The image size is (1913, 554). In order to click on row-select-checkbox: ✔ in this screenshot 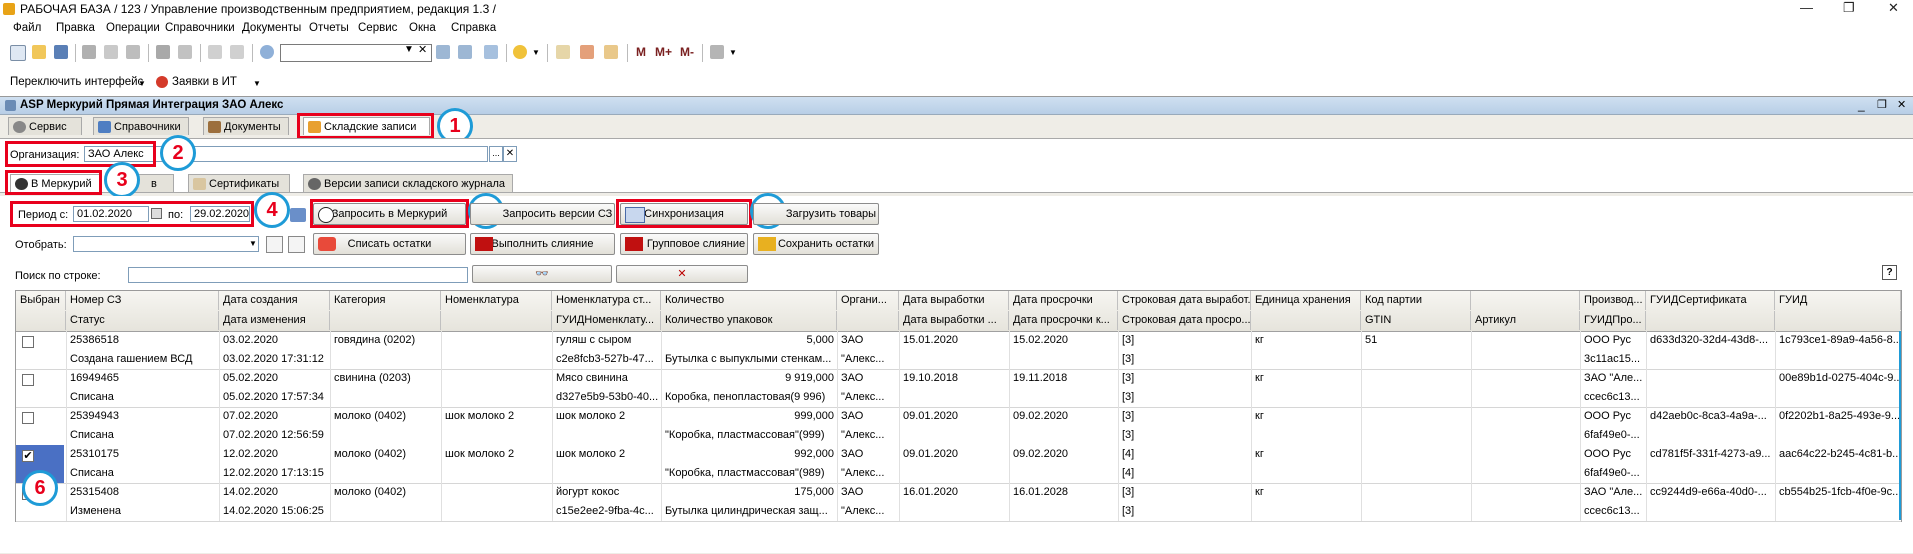, I will do `click(28, 456)`.